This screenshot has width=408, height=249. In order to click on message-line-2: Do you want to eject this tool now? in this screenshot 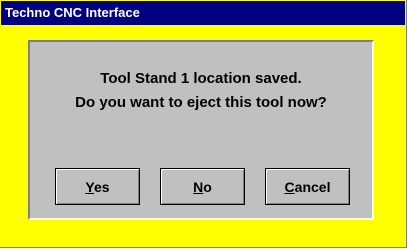, I will do `click(201, 102)`.